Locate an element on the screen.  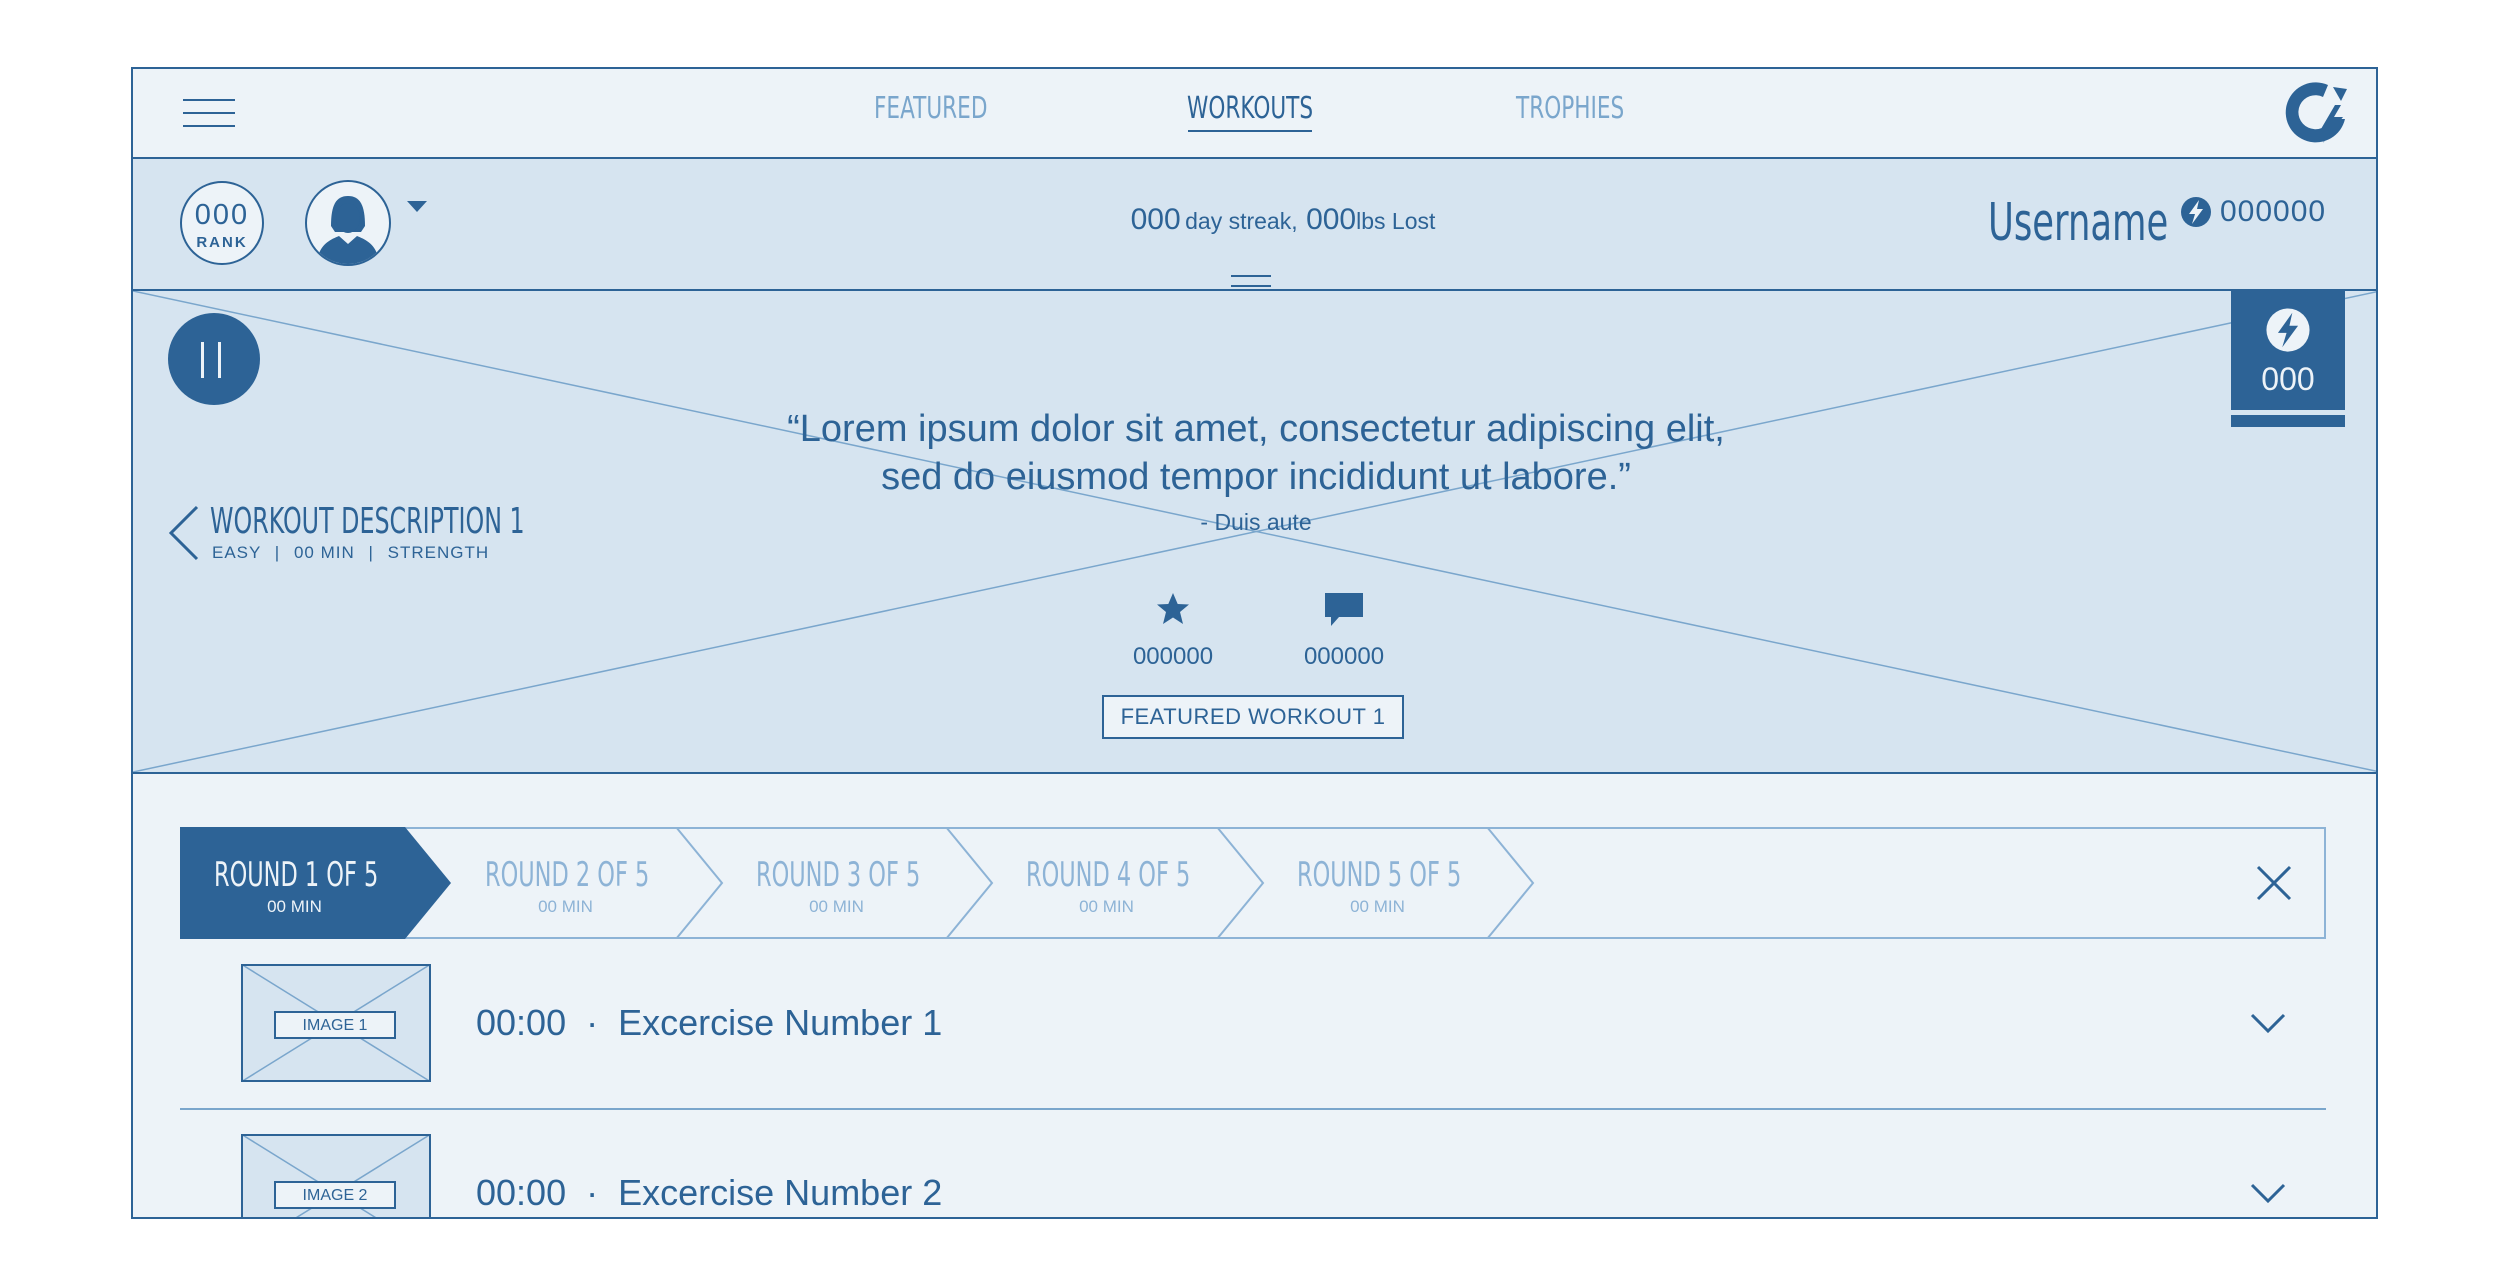
pause-button is located at coordinates (214, 359).